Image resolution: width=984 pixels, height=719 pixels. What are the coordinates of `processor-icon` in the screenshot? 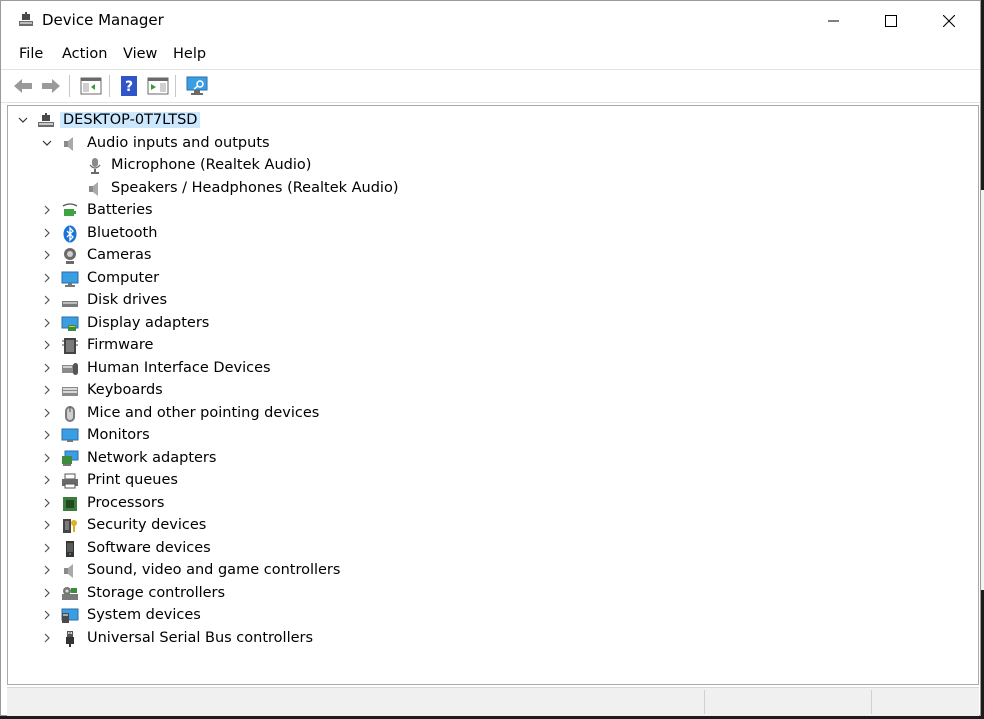 It's located at (70, 503).